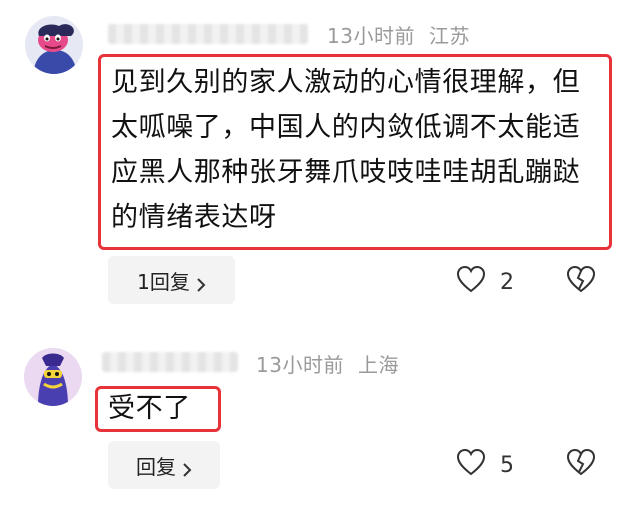 This screenshot has width=640, height=512. I want to click on like-button: 2, so click(485, 282).